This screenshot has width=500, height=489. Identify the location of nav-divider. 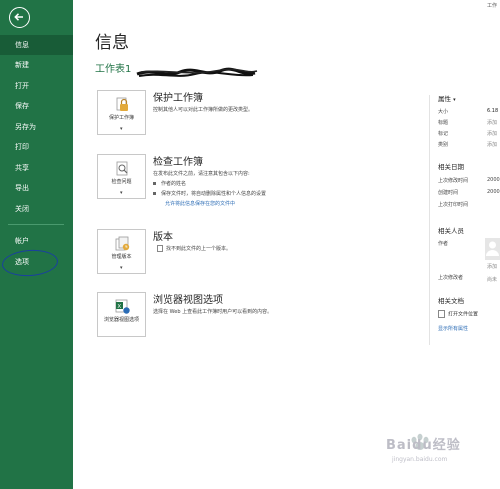
(36, 224).